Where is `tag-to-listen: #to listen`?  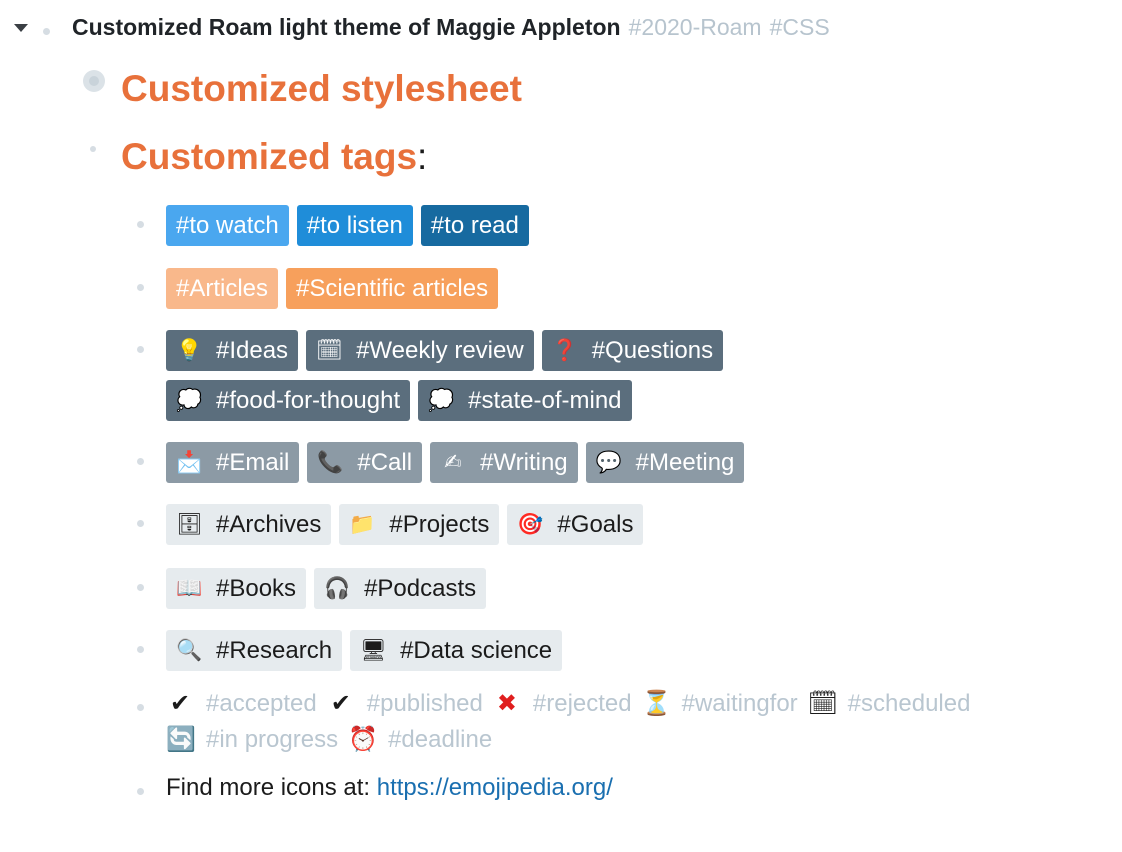
tag-to-listen: #to listen is located at coordinates (354, 225).